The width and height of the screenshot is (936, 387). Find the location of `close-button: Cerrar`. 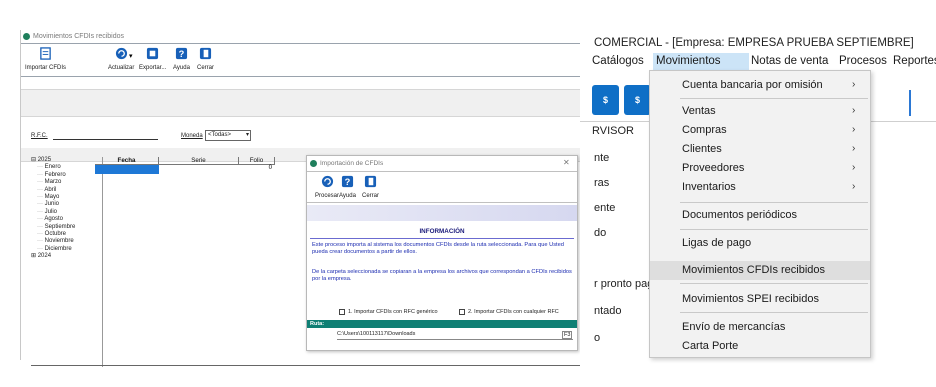

close-button: Cerrar is located at coordinates (205, 59).